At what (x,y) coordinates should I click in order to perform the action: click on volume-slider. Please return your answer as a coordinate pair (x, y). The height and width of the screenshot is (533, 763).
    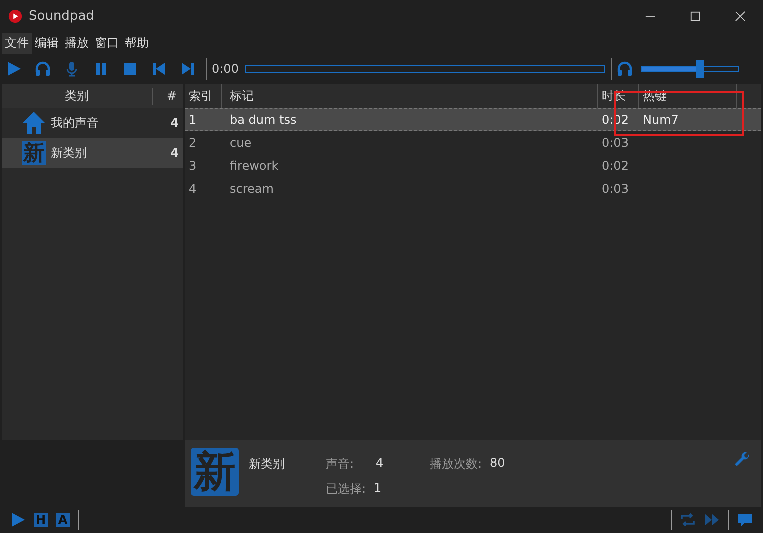
    Looking at the image, I should click on (689, 69).